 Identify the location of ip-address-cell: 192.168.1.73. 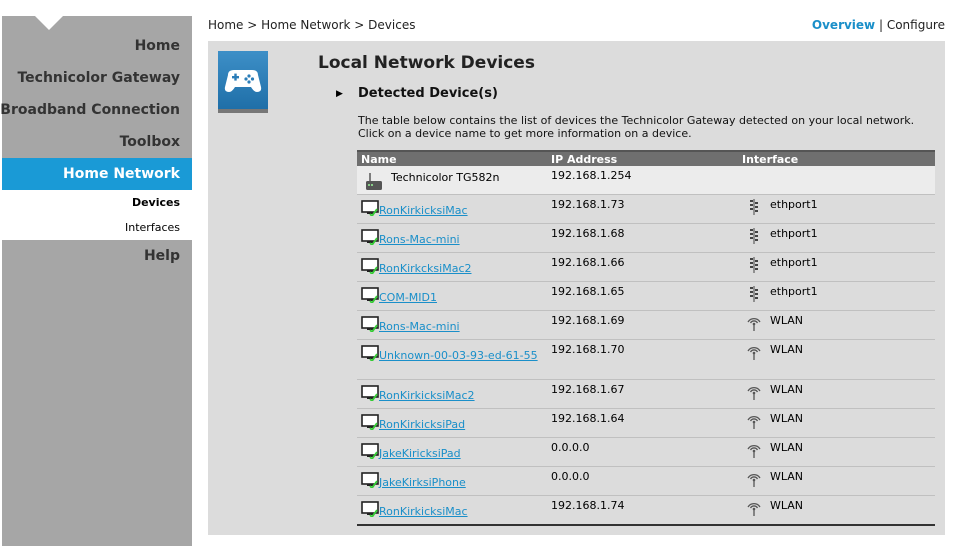
(642, 209).